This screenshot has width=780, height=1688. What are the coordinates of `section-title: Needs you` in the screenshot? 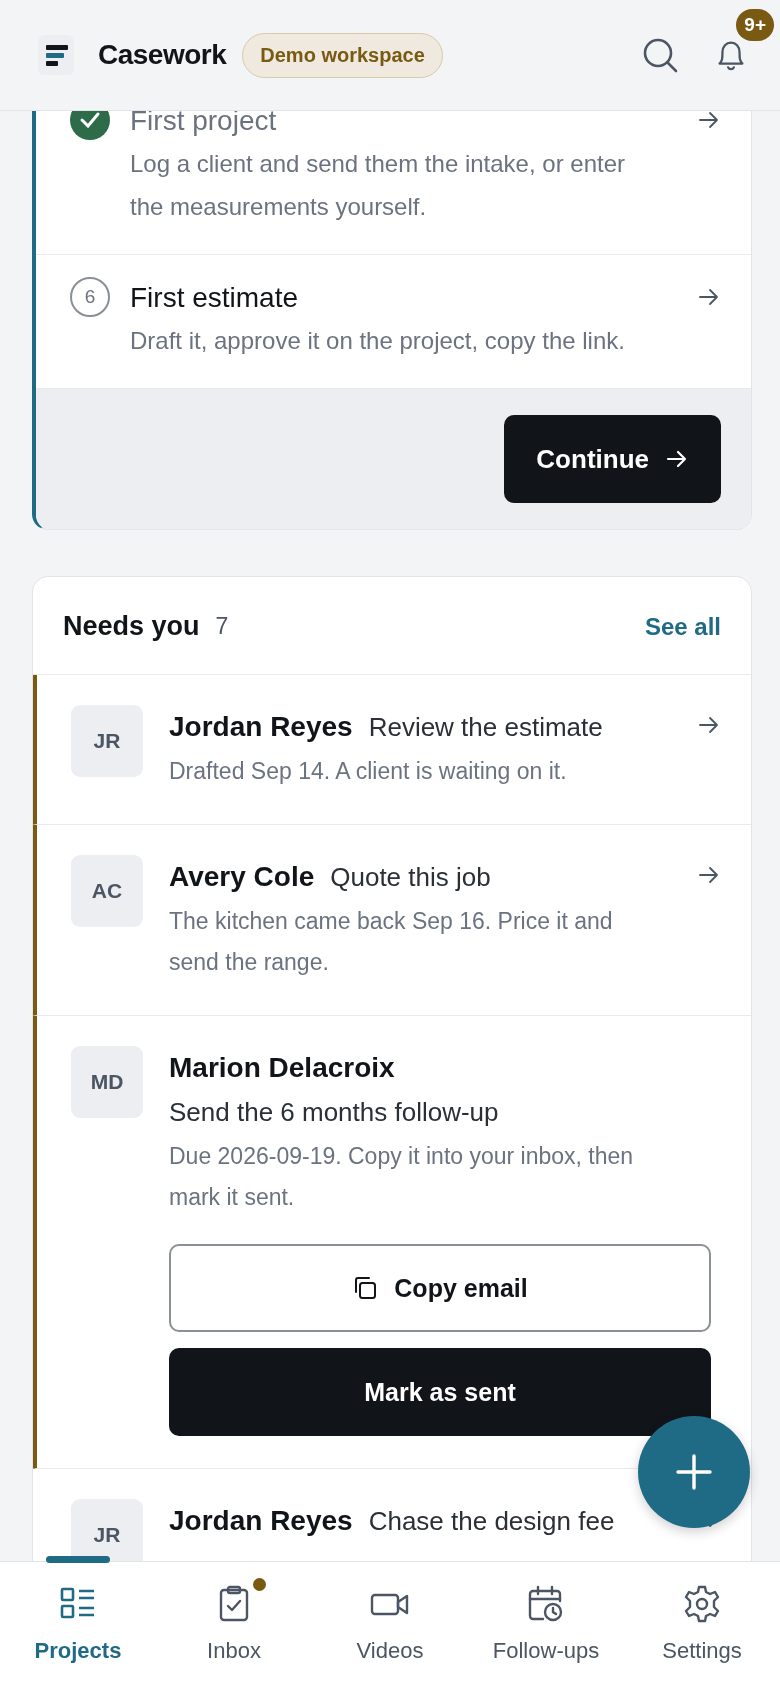 It's located at (131, 626).